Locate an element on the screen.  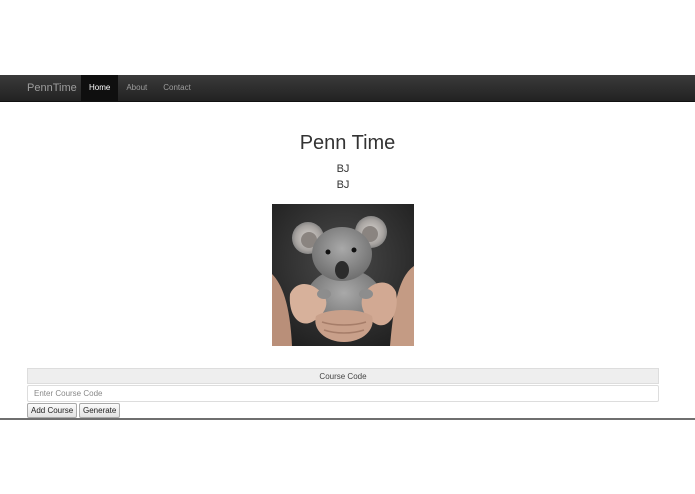
page-title: Penn Time is located at coordinates (347, 143).